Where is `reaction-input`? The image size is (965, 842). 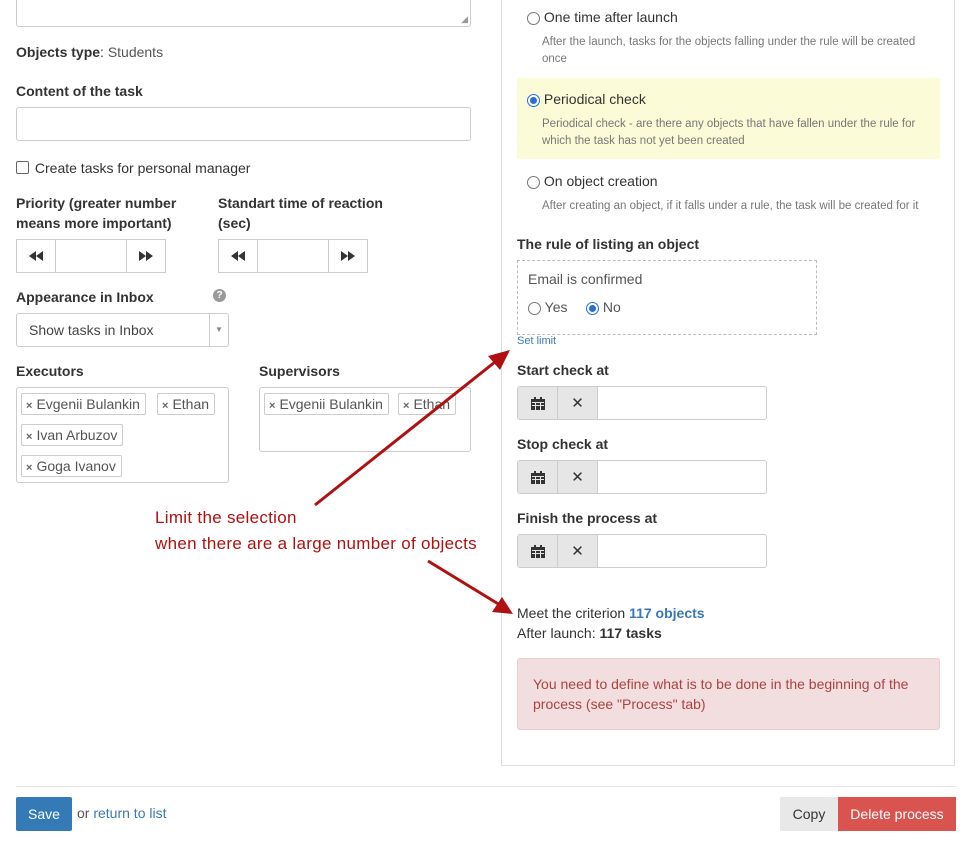
reaction-input is located at coordinates (293, 256).